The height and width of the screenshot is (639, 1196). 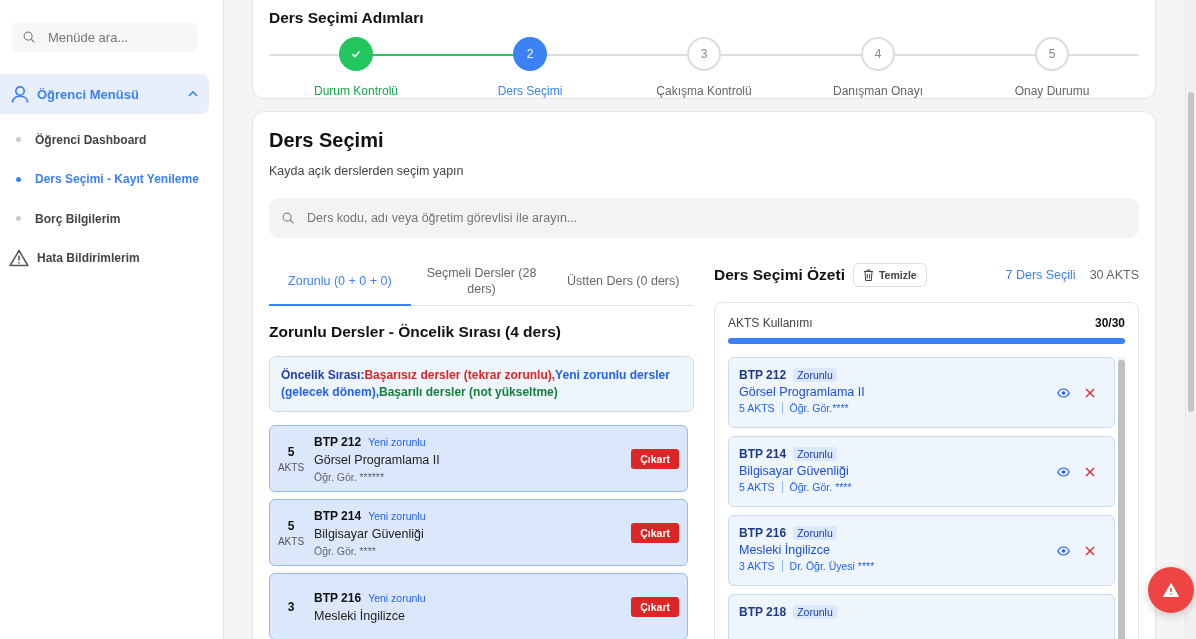 I want to click on lecturer-name: Öğr. Gör.****, so click(x=819, y=408).